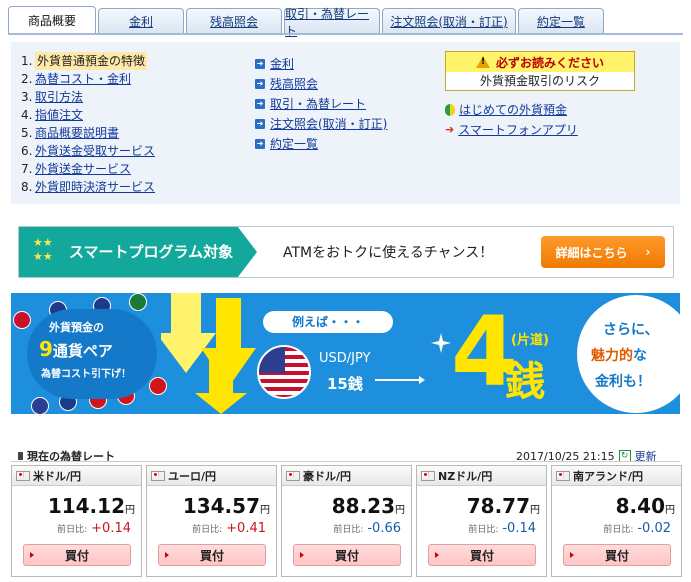 The image size is (691, 582). What do you see at coordinates (59, 115) in the screenshot?
I see `link-limit-order: 指値注文` at bounding box center [59, 115].